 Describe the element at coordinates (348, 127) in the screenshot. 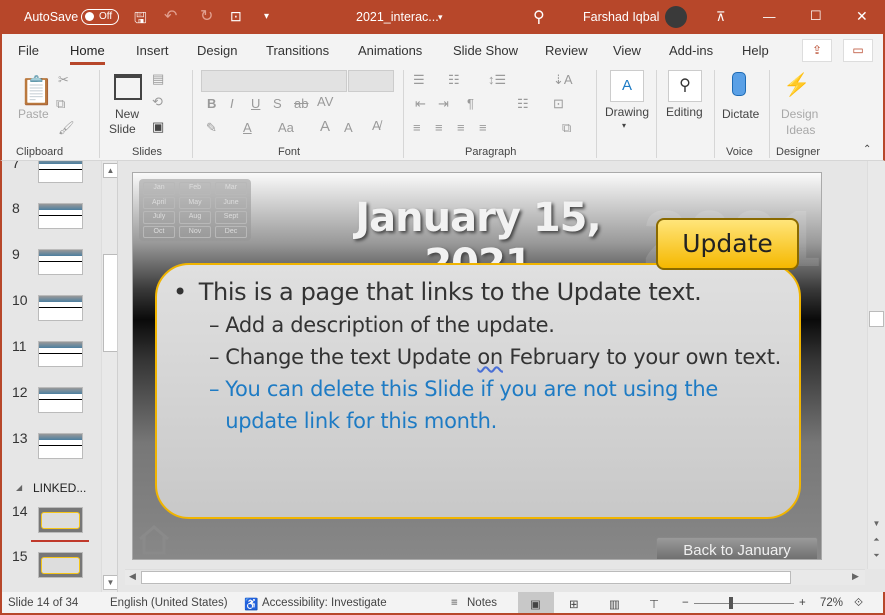

I see `decrease-font-icon: A` at that location.